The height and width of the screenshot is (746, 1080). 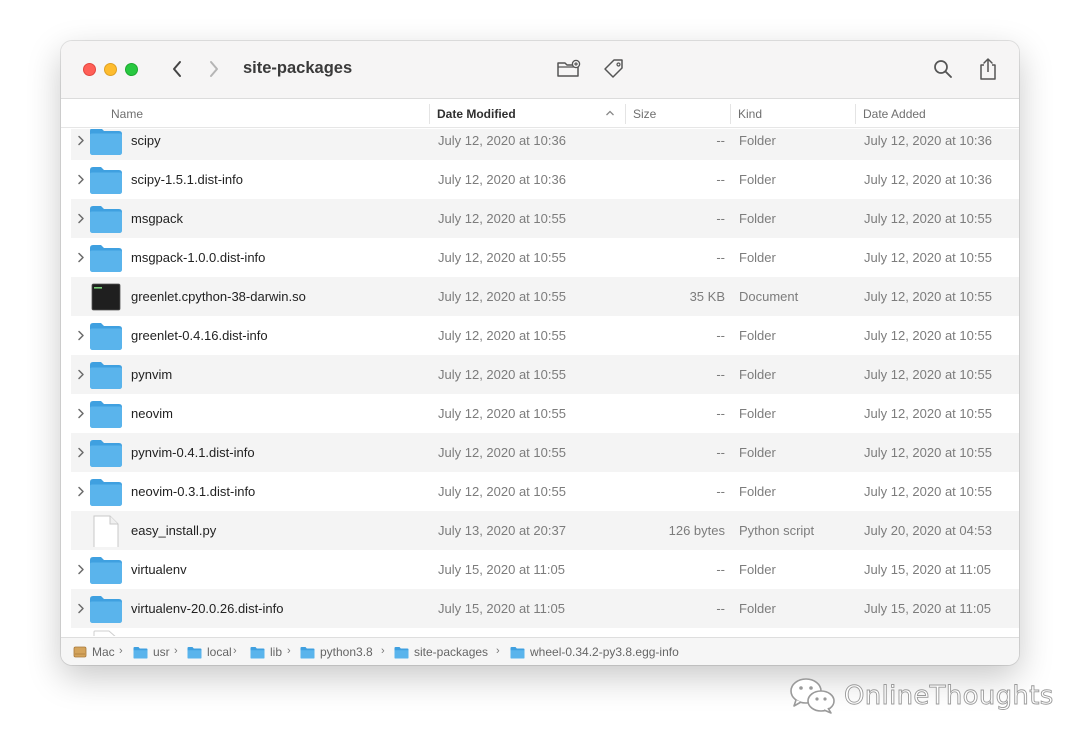 I want to click on date-modified: July 13, 2020 at 20:37, so click(x=502, y=530).